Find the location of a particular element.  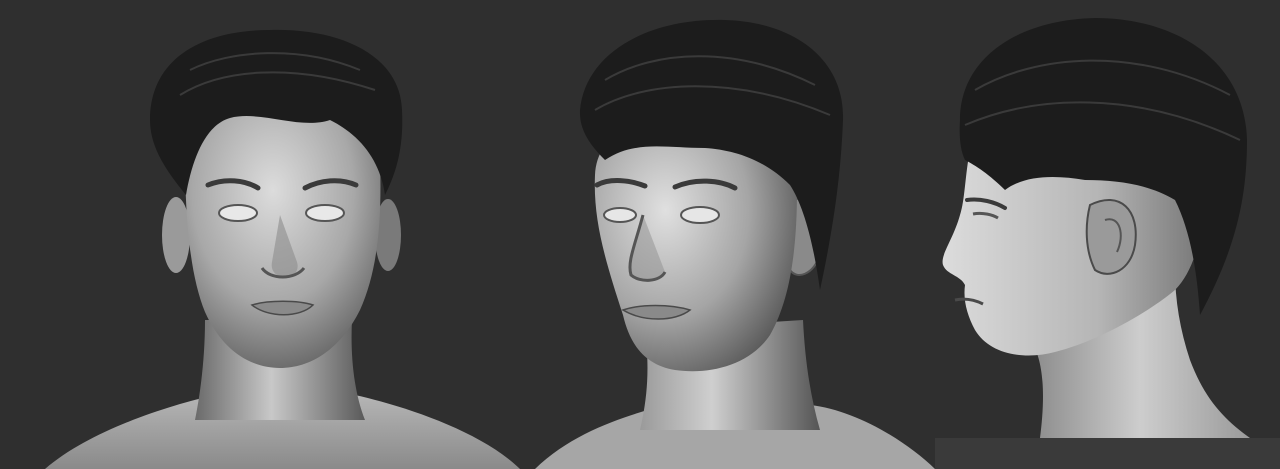

ear is located at coordinates (1111, 237).